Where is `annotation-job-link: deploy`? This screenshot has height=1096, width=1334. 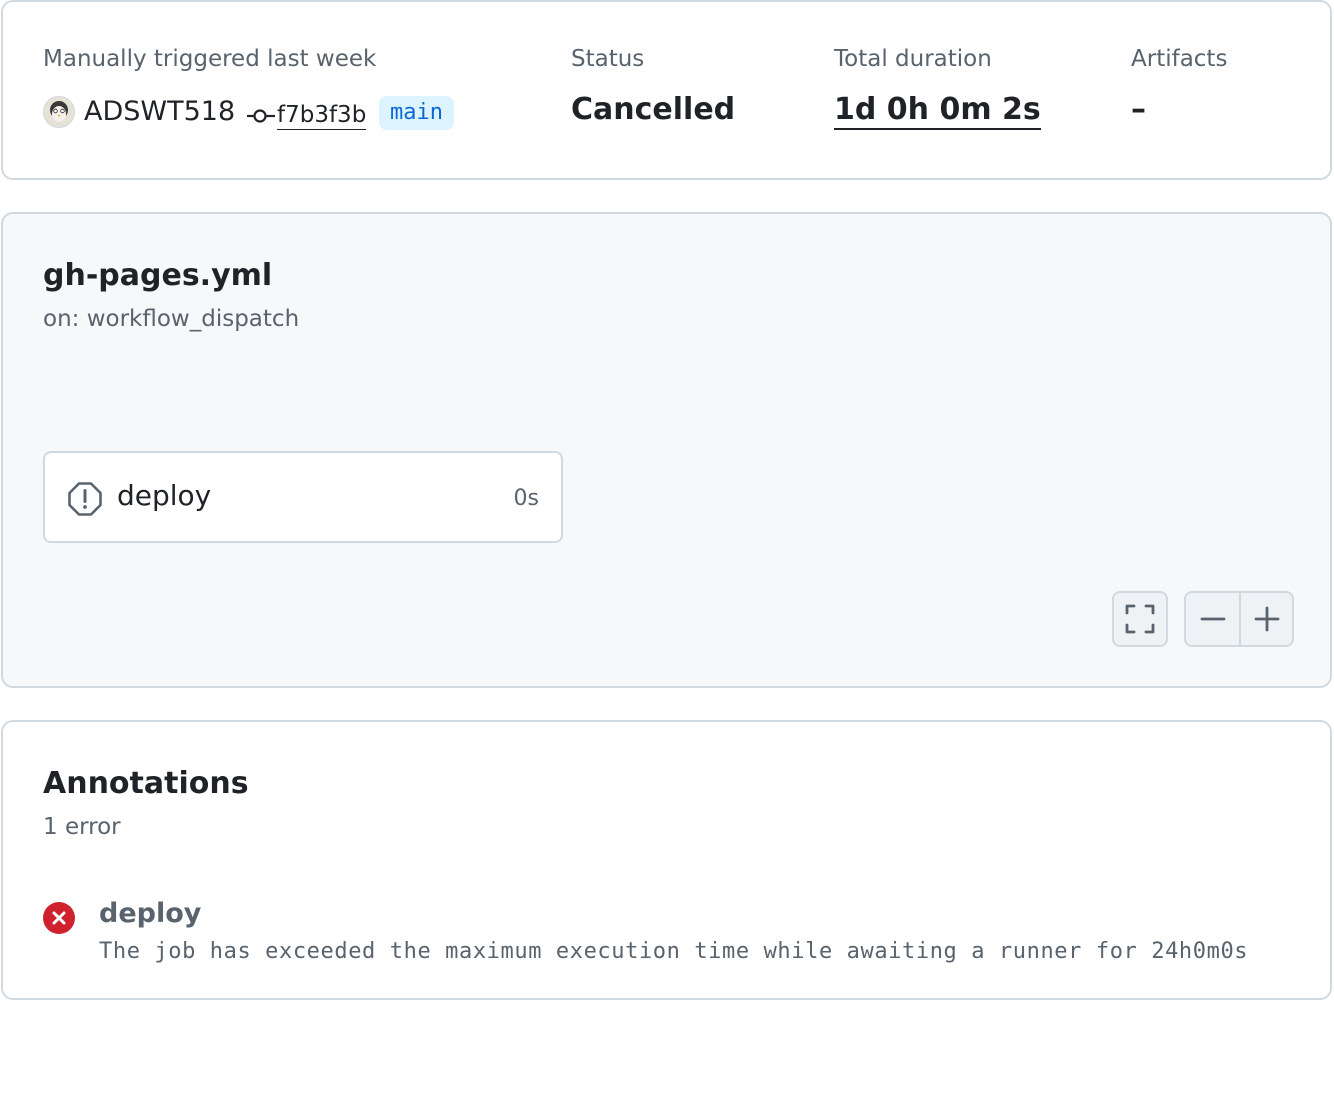 annotation-job-link: deploy is located at coordinates (150, 913).